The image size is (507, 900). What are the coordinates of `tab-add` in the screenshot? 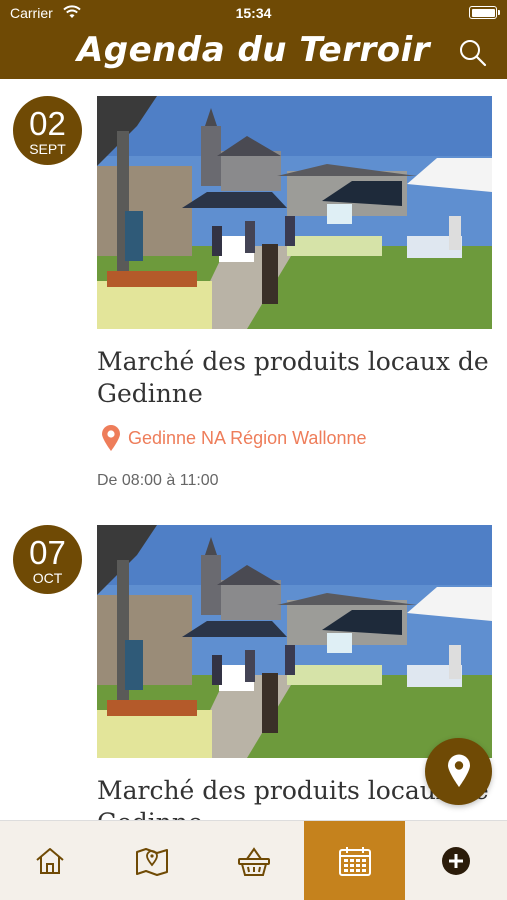 It's located at (456, 860).